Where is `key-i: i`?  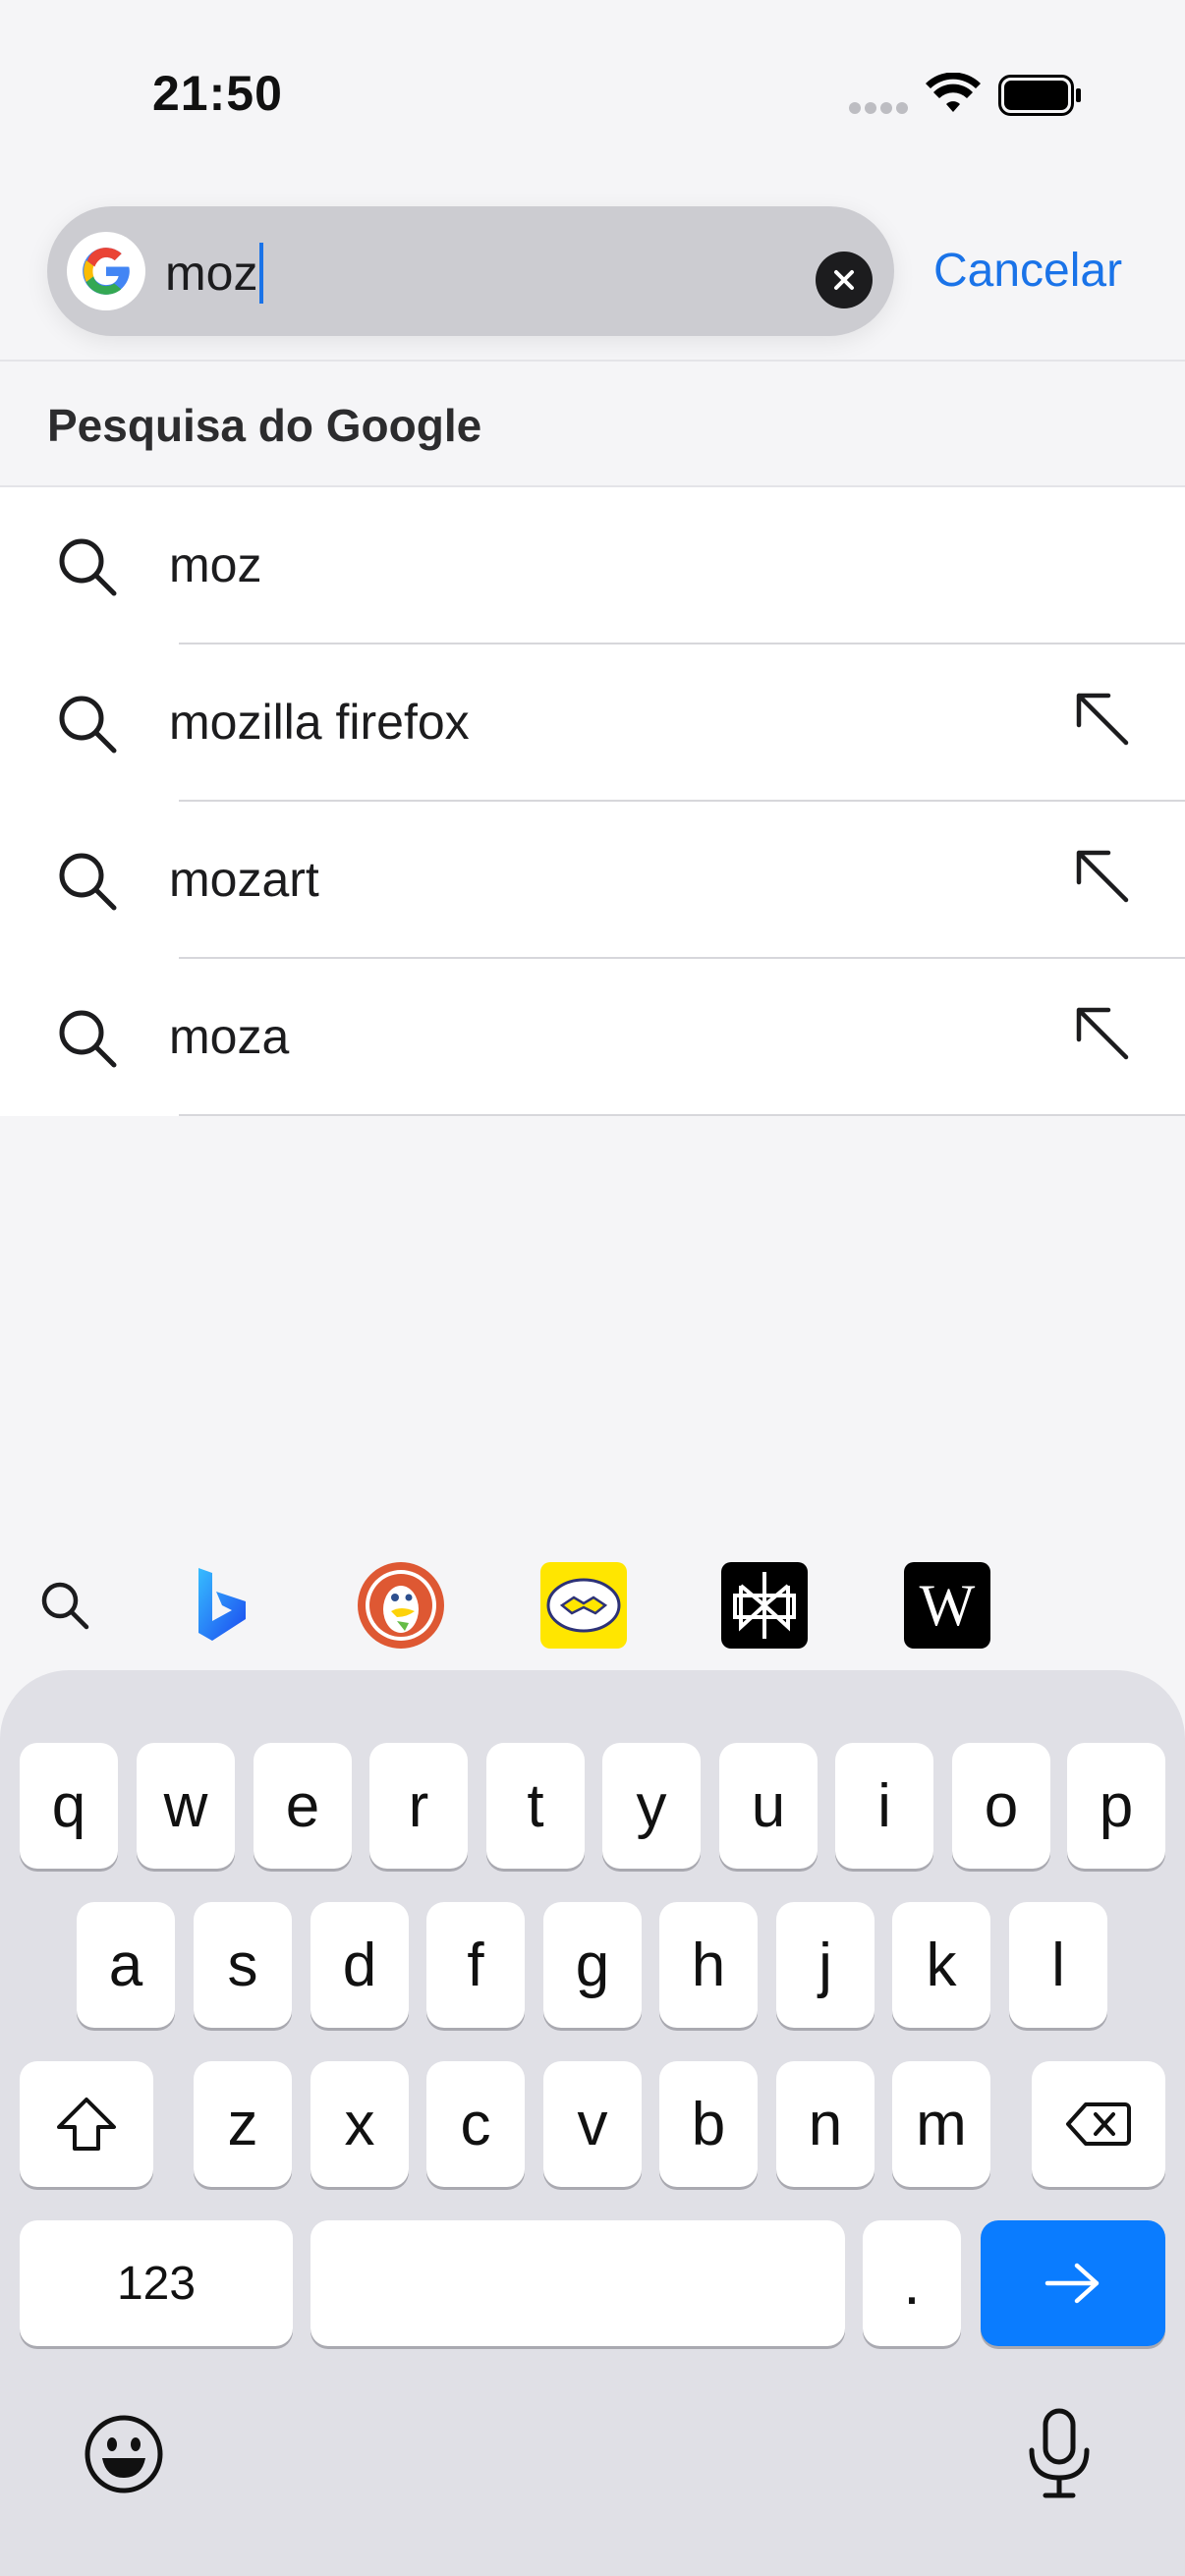
key-i: i is located at coordinates (884, 1806).